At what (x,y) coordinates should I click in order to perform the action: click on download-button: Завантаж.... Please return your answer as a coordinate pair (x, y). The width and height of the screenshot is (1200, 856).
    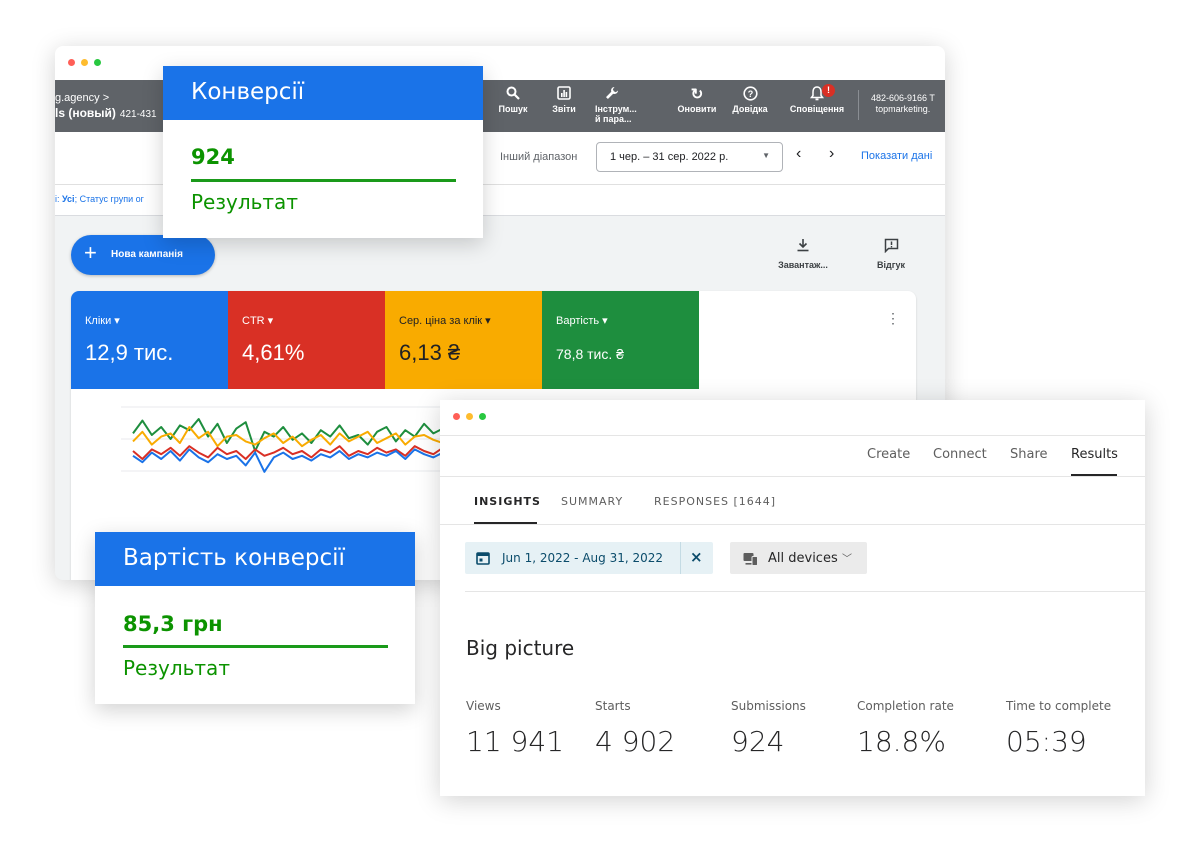
    Looking at the image, I should click on (803, 254).